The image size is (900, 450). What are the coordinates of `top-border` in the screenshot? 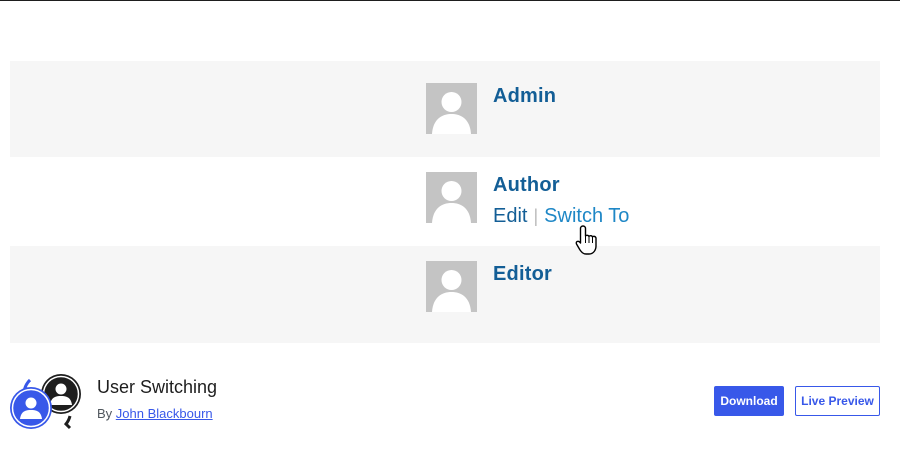 It's located at (450, 0).